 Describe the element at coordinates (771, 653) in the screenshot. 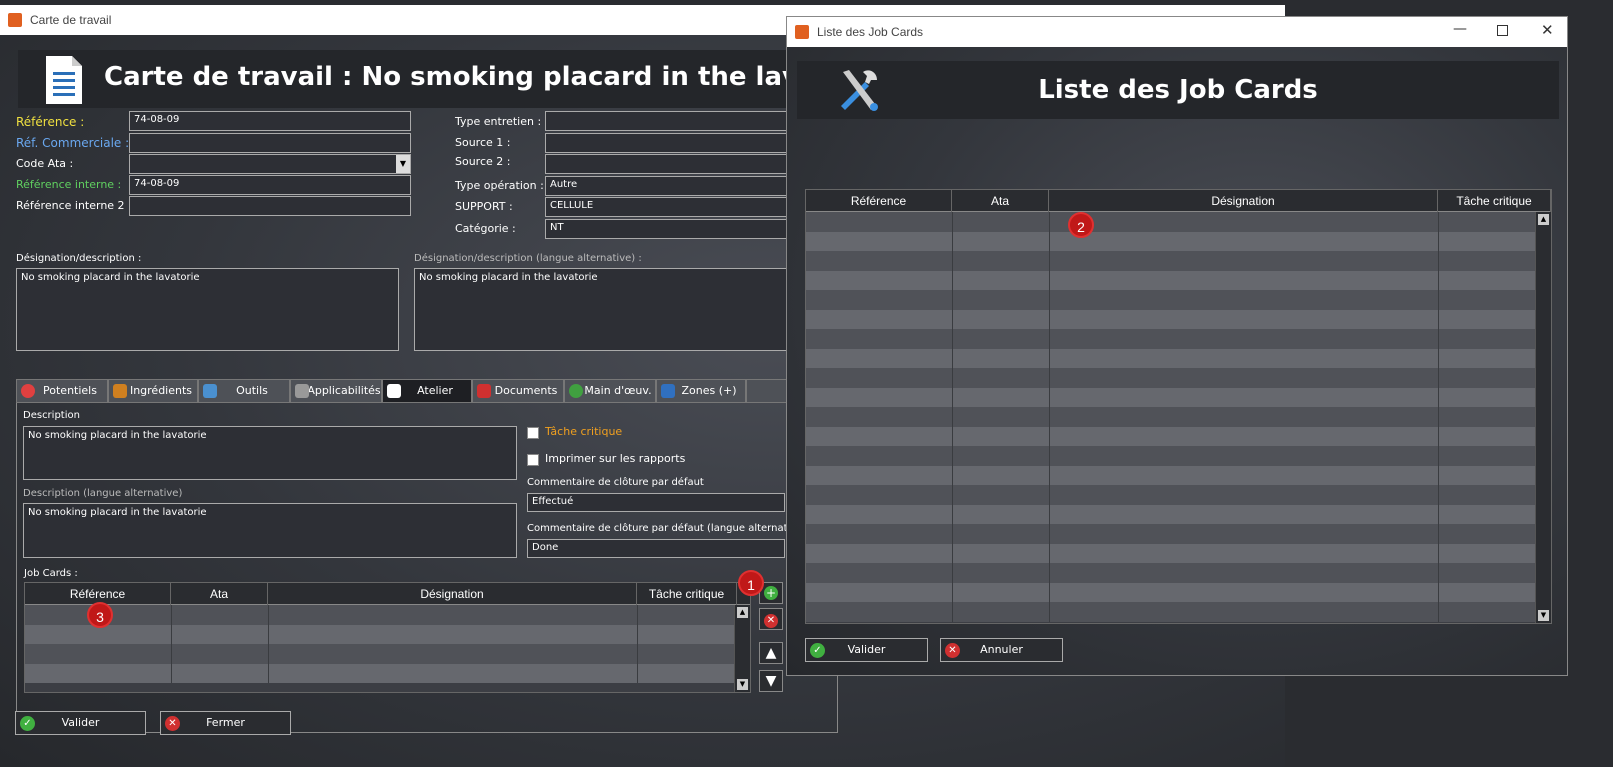

I see `move-up-button: ▲` at that location.